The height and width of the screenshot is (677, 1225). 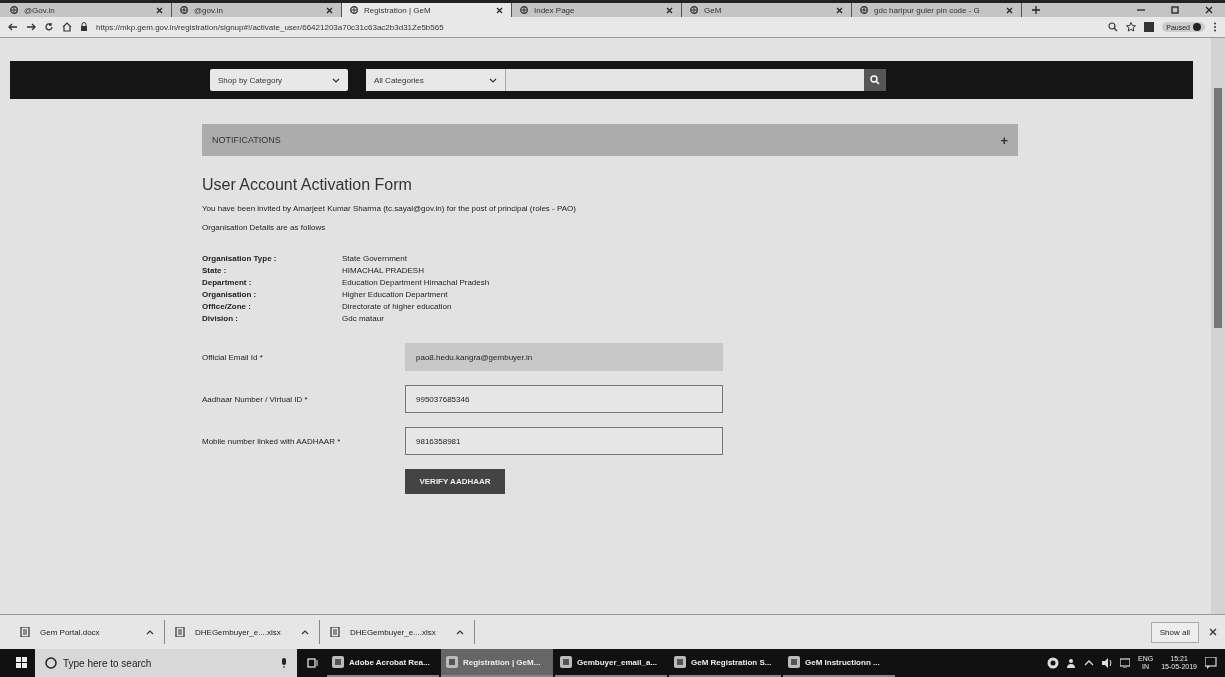 I want to click on url-text: https://mkp.gem.gov.in/registration/signup#!/activate_user/66421203a70c31c63ac2b3d31Ze5b565, so click(x=598, y=27).